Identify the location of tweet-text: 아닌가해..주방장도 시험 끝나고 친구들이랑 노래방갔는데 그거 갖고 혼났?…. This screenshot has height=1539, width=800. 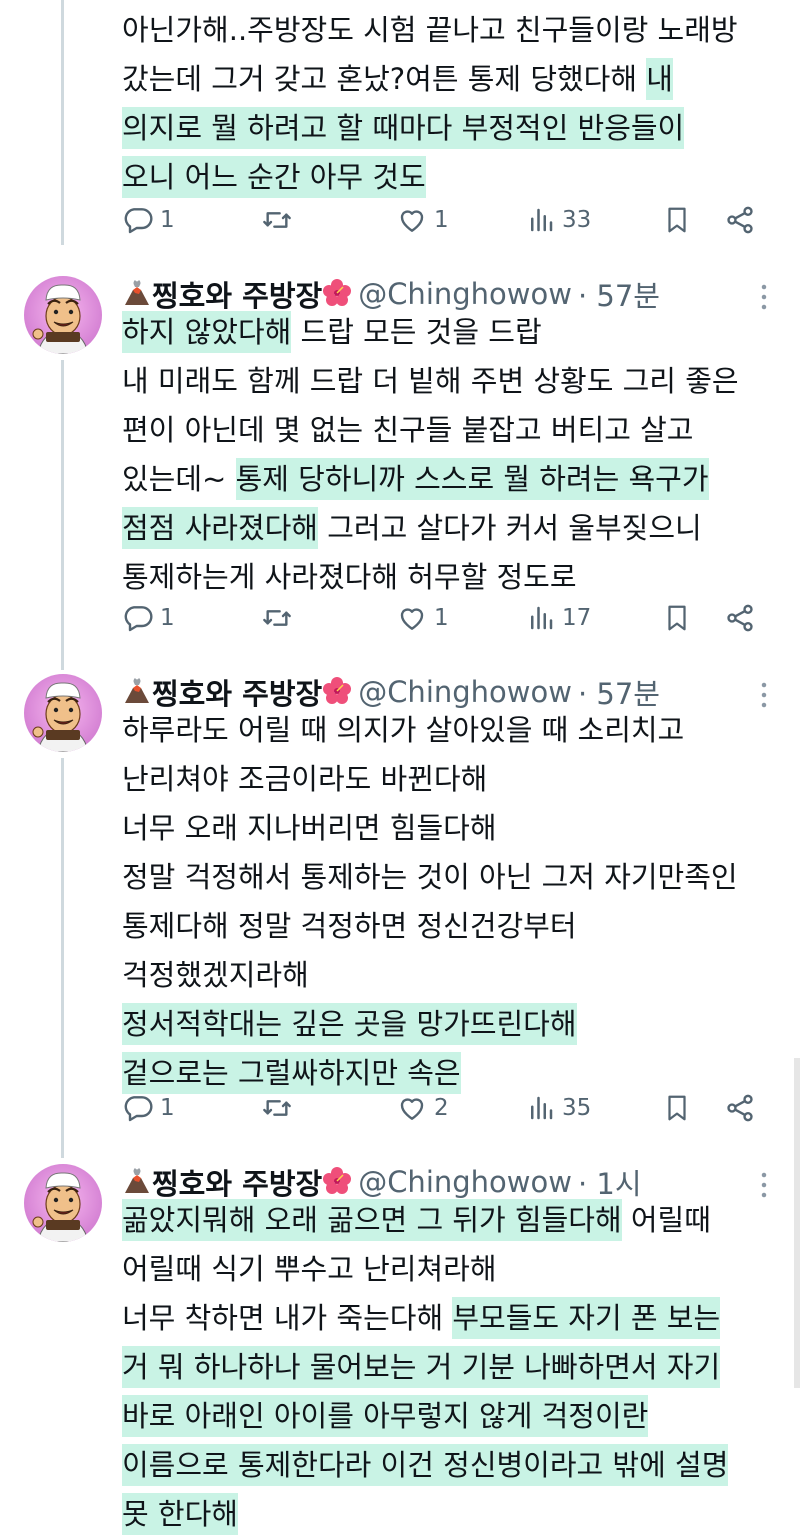
(452, 104).